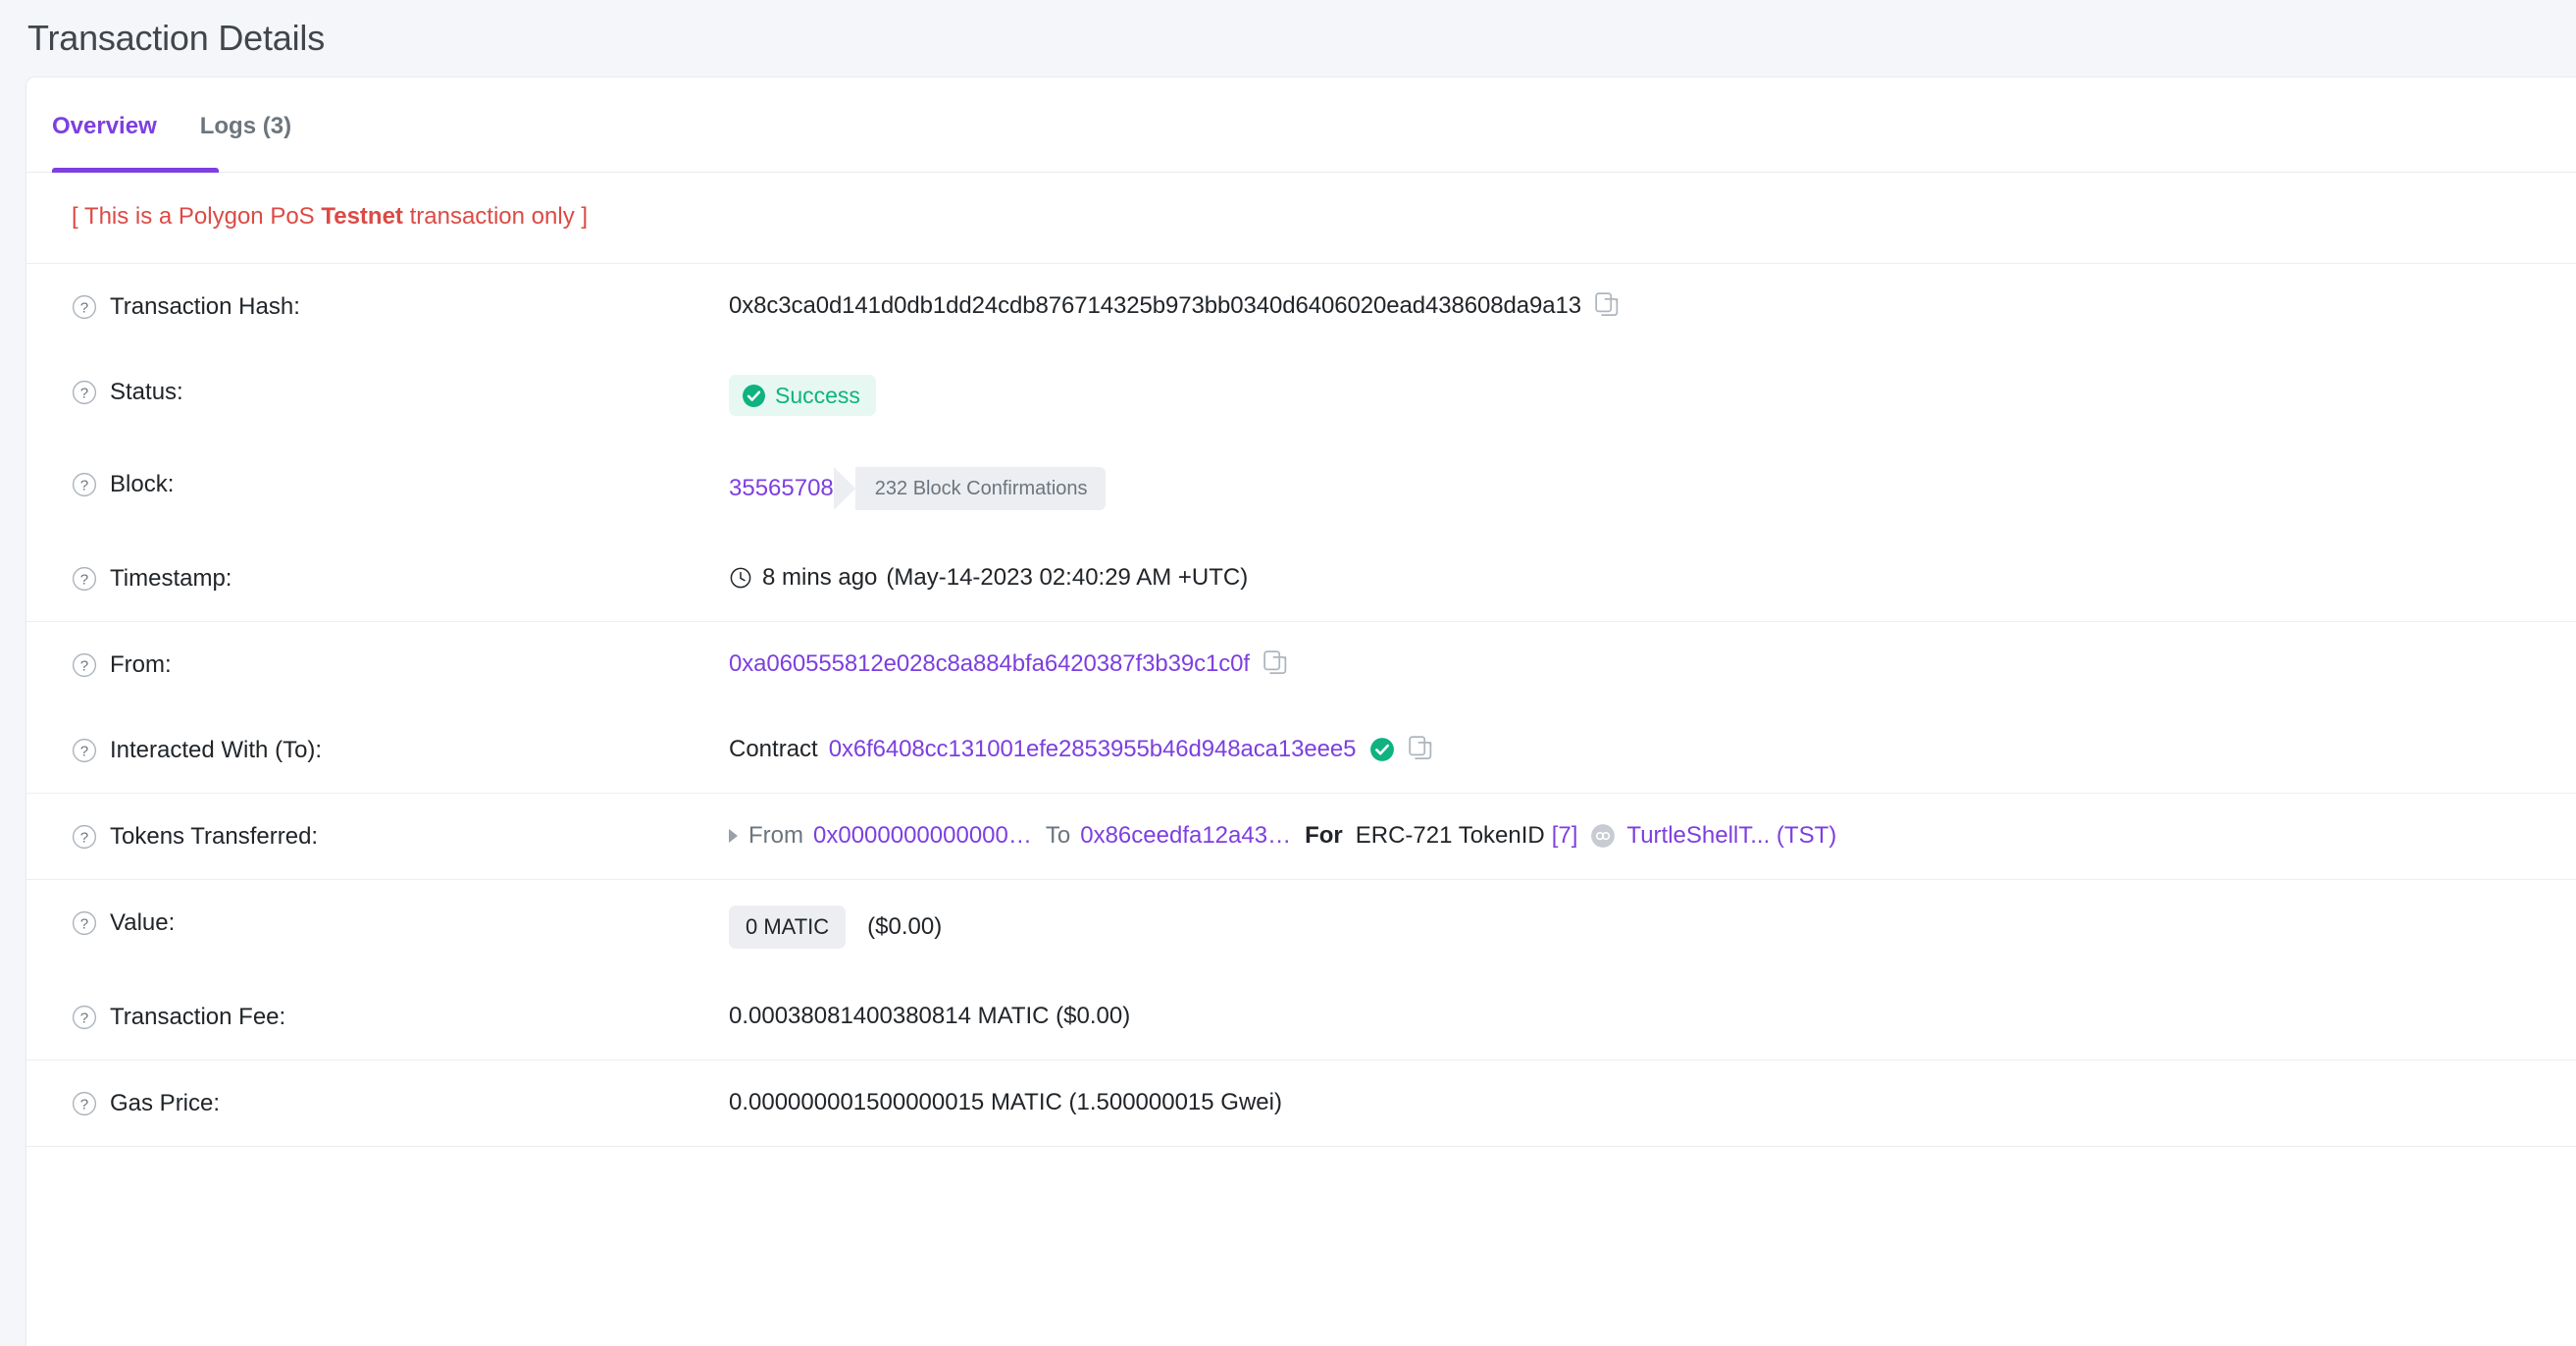 This screenshot has width=2576, height=1346. What do you see at coordinates (1058, 835) in the screenshot?
I see `token-to-label: To` at bounding box center [1058, 835].